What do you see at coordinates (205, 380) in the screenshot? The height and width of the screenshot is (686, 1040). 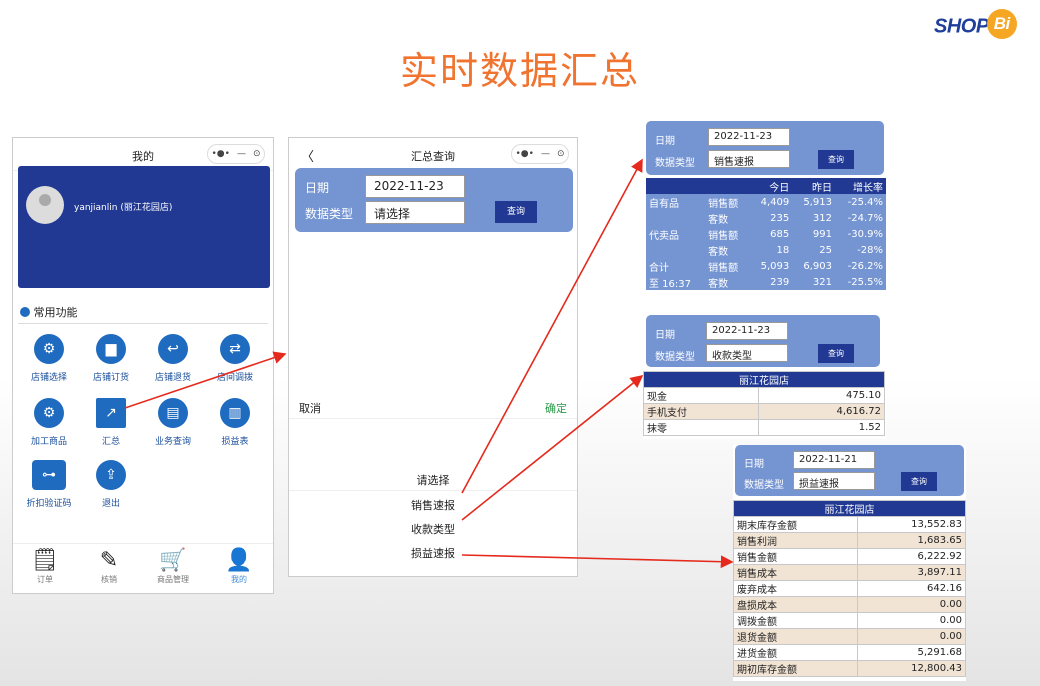 I see `arrow-summary-to-query` at bounding box center [205, 380].